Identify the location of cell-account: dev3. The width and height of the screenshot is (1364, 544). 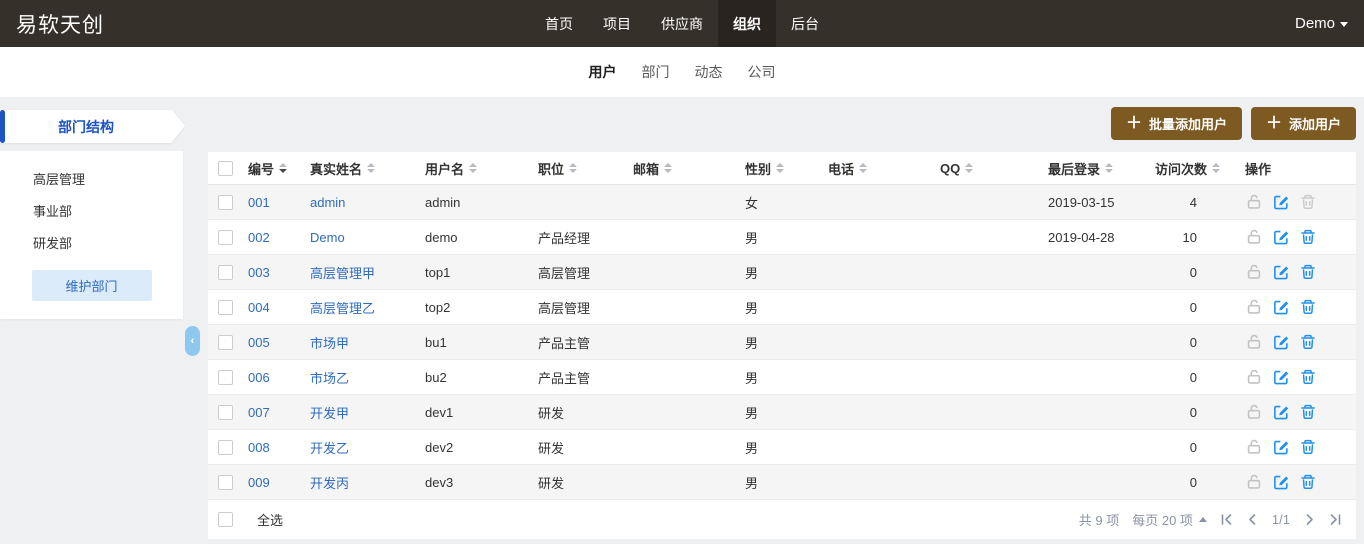
(439, 482).